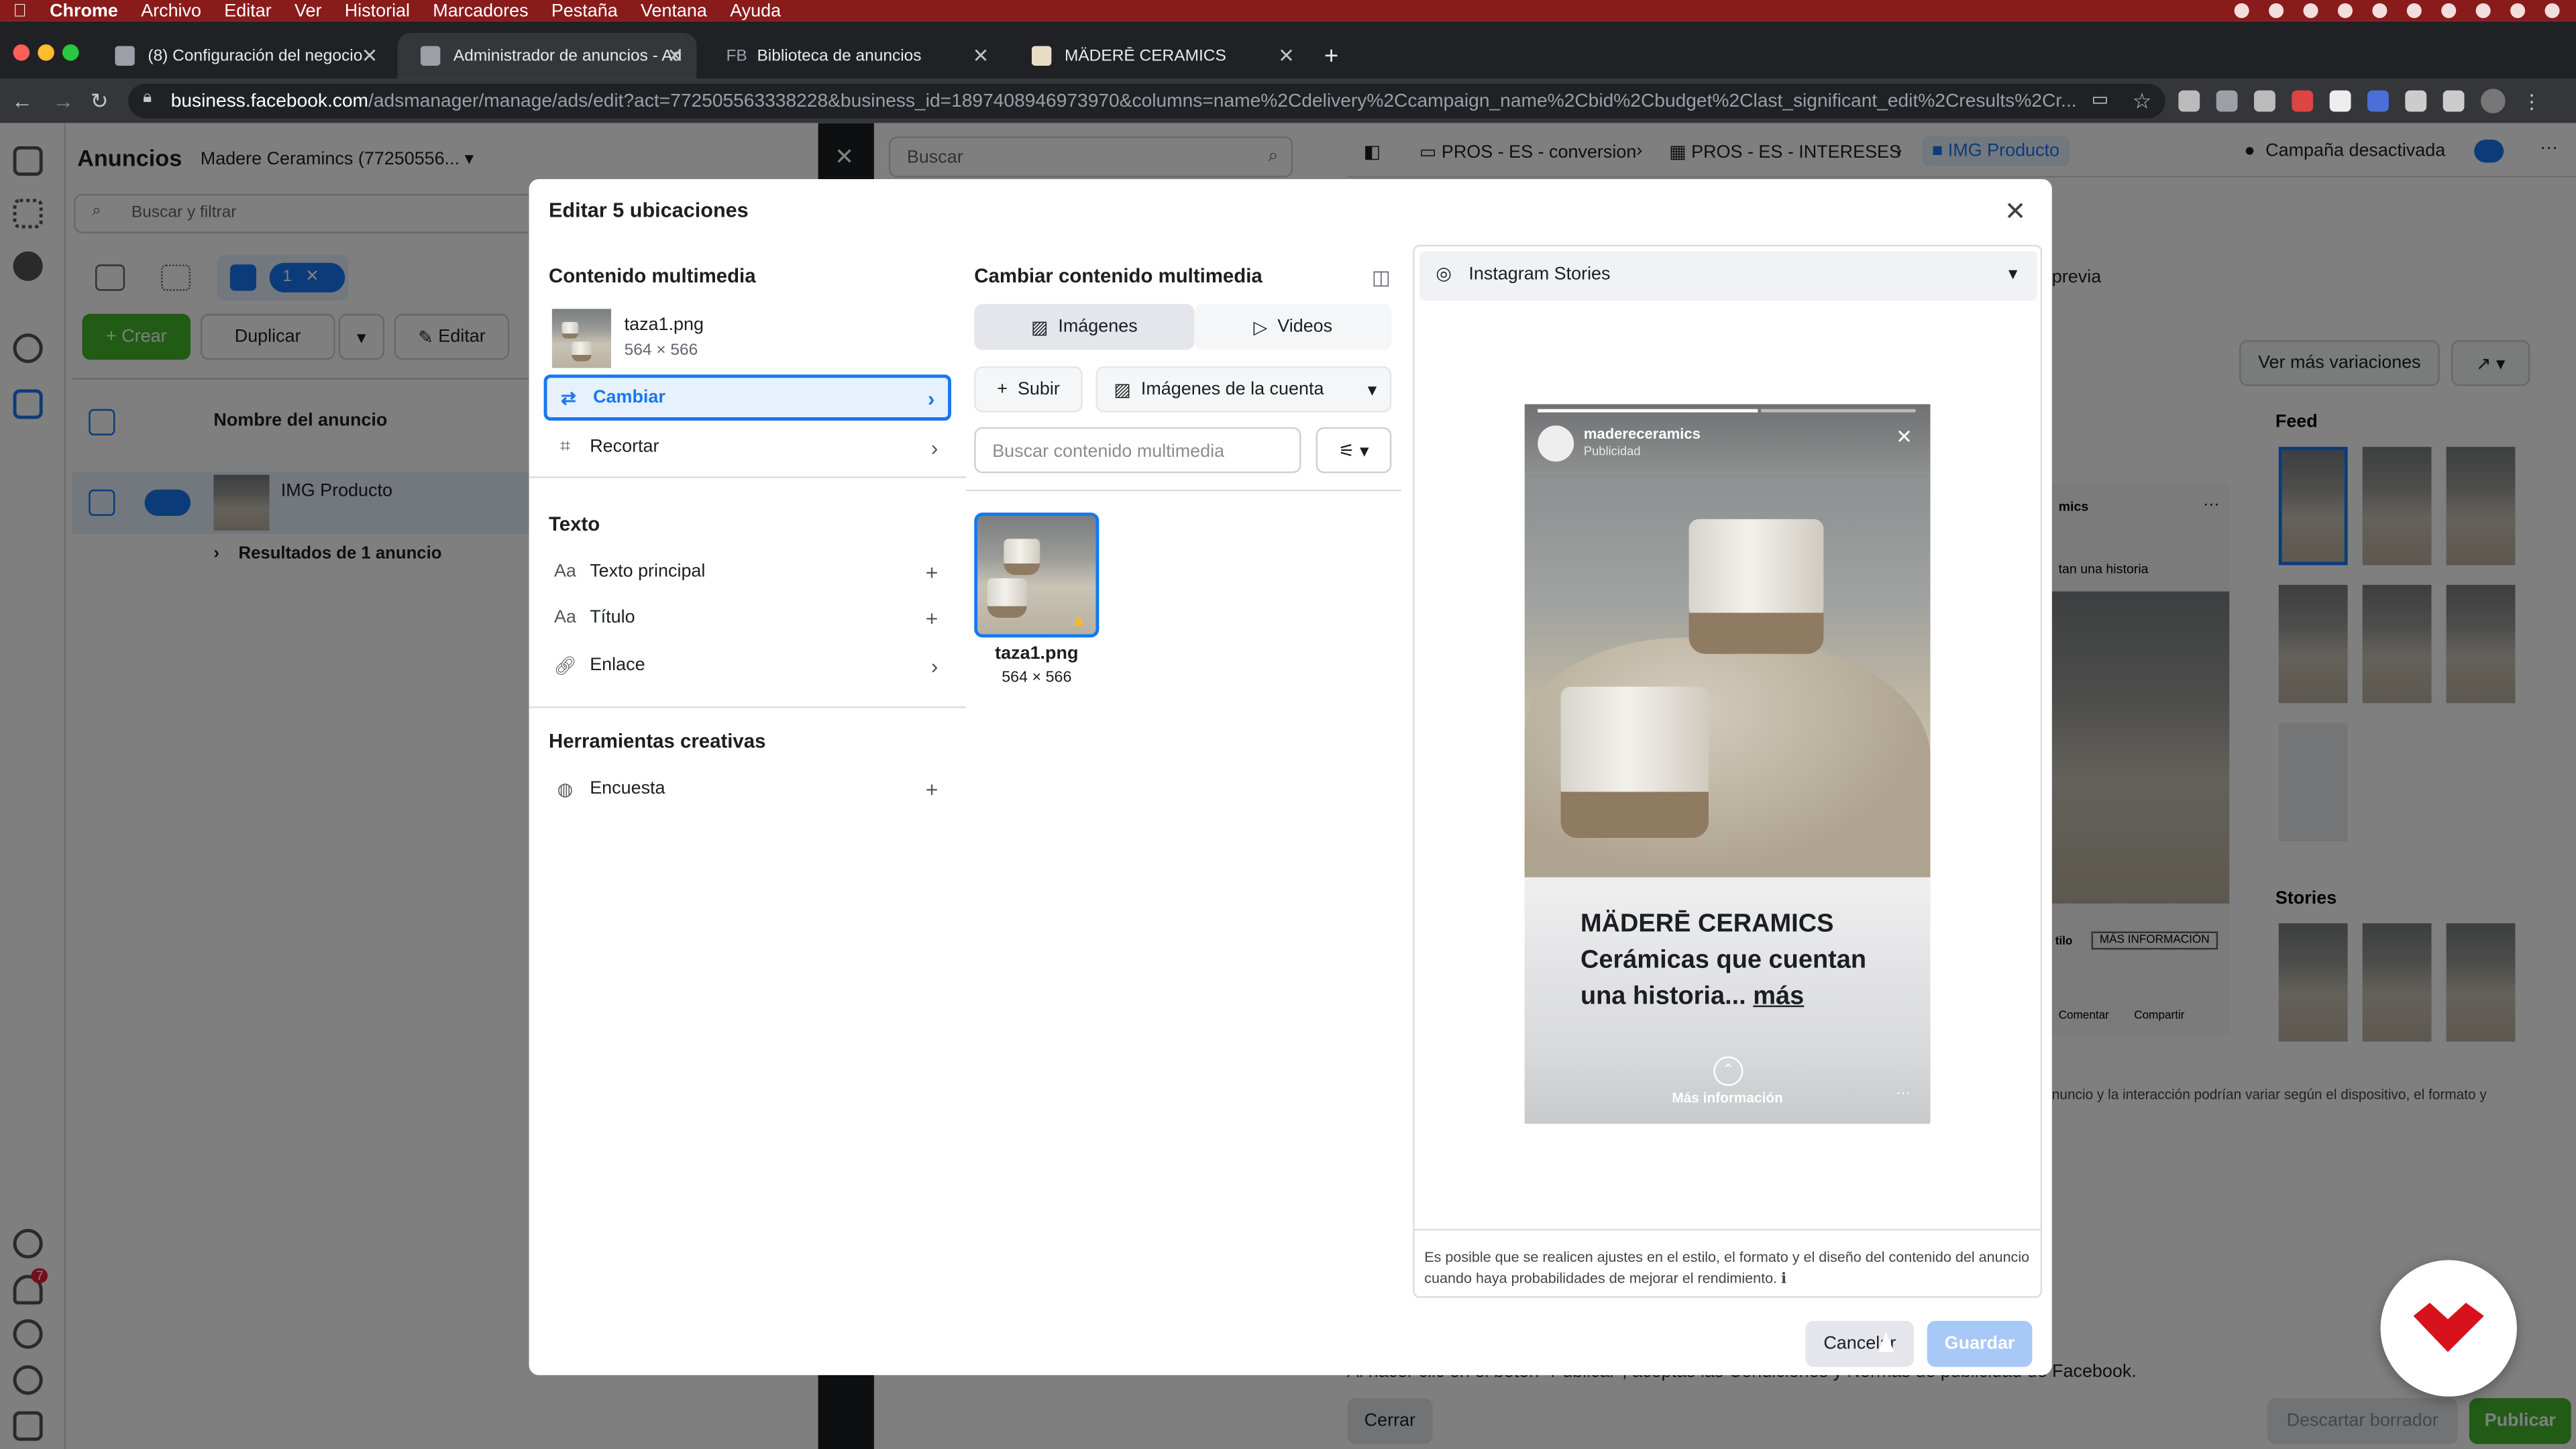  What do you see at coordinates (2483, 10) in the screenshot?
I see `search-icon` at bounding box center [2483, 10].